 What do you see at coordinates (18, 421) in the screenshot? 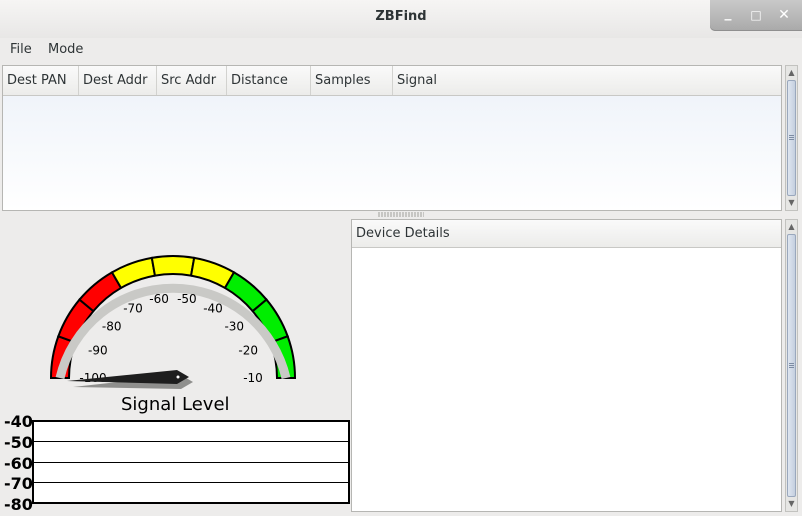
I see `y-axis-label: -40` at bounding box center [18, 421].